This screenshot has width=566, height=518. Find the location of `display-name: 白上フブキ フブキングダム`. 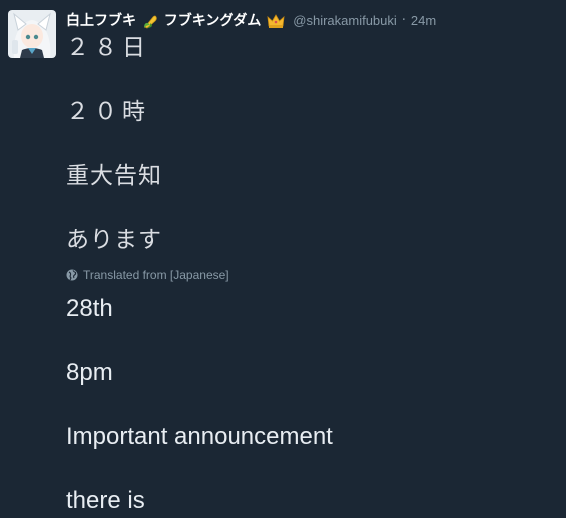

display-name: 白上フブキ フブキングダム is located at coordinates (176, 20).